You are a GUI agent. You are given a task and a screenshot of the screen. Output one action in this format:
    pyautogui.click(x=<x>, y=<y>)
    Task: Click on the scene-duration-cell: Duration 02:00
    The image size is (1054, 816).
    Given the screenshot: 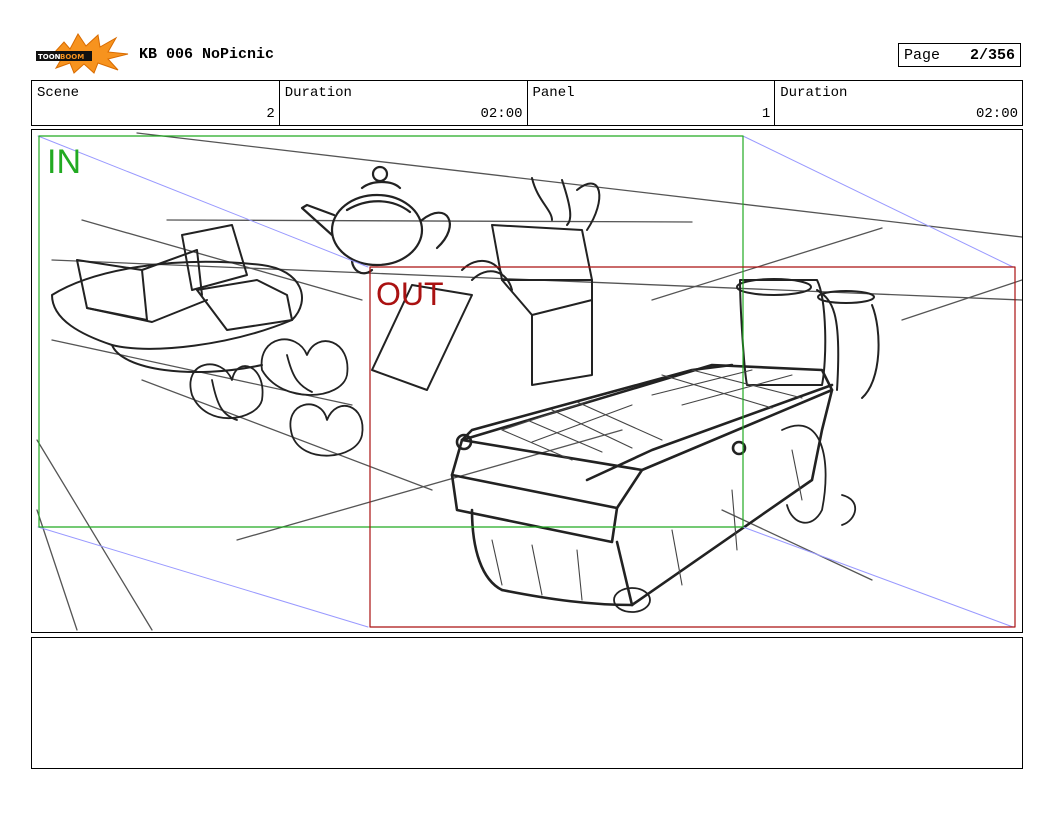 What is the action you would take?
    pyautogui.click(x=404, y=103)
    